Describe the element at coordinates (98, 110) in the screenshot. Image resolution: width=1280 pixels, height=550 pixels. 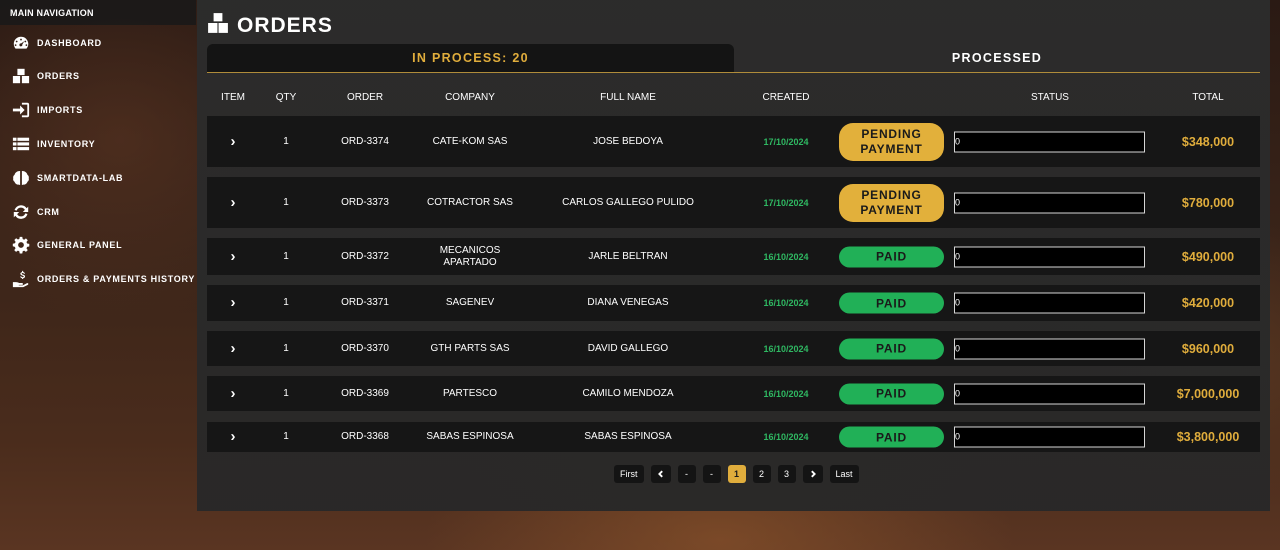
I see `sidebar-item-imports: IMPORTS` at that location.